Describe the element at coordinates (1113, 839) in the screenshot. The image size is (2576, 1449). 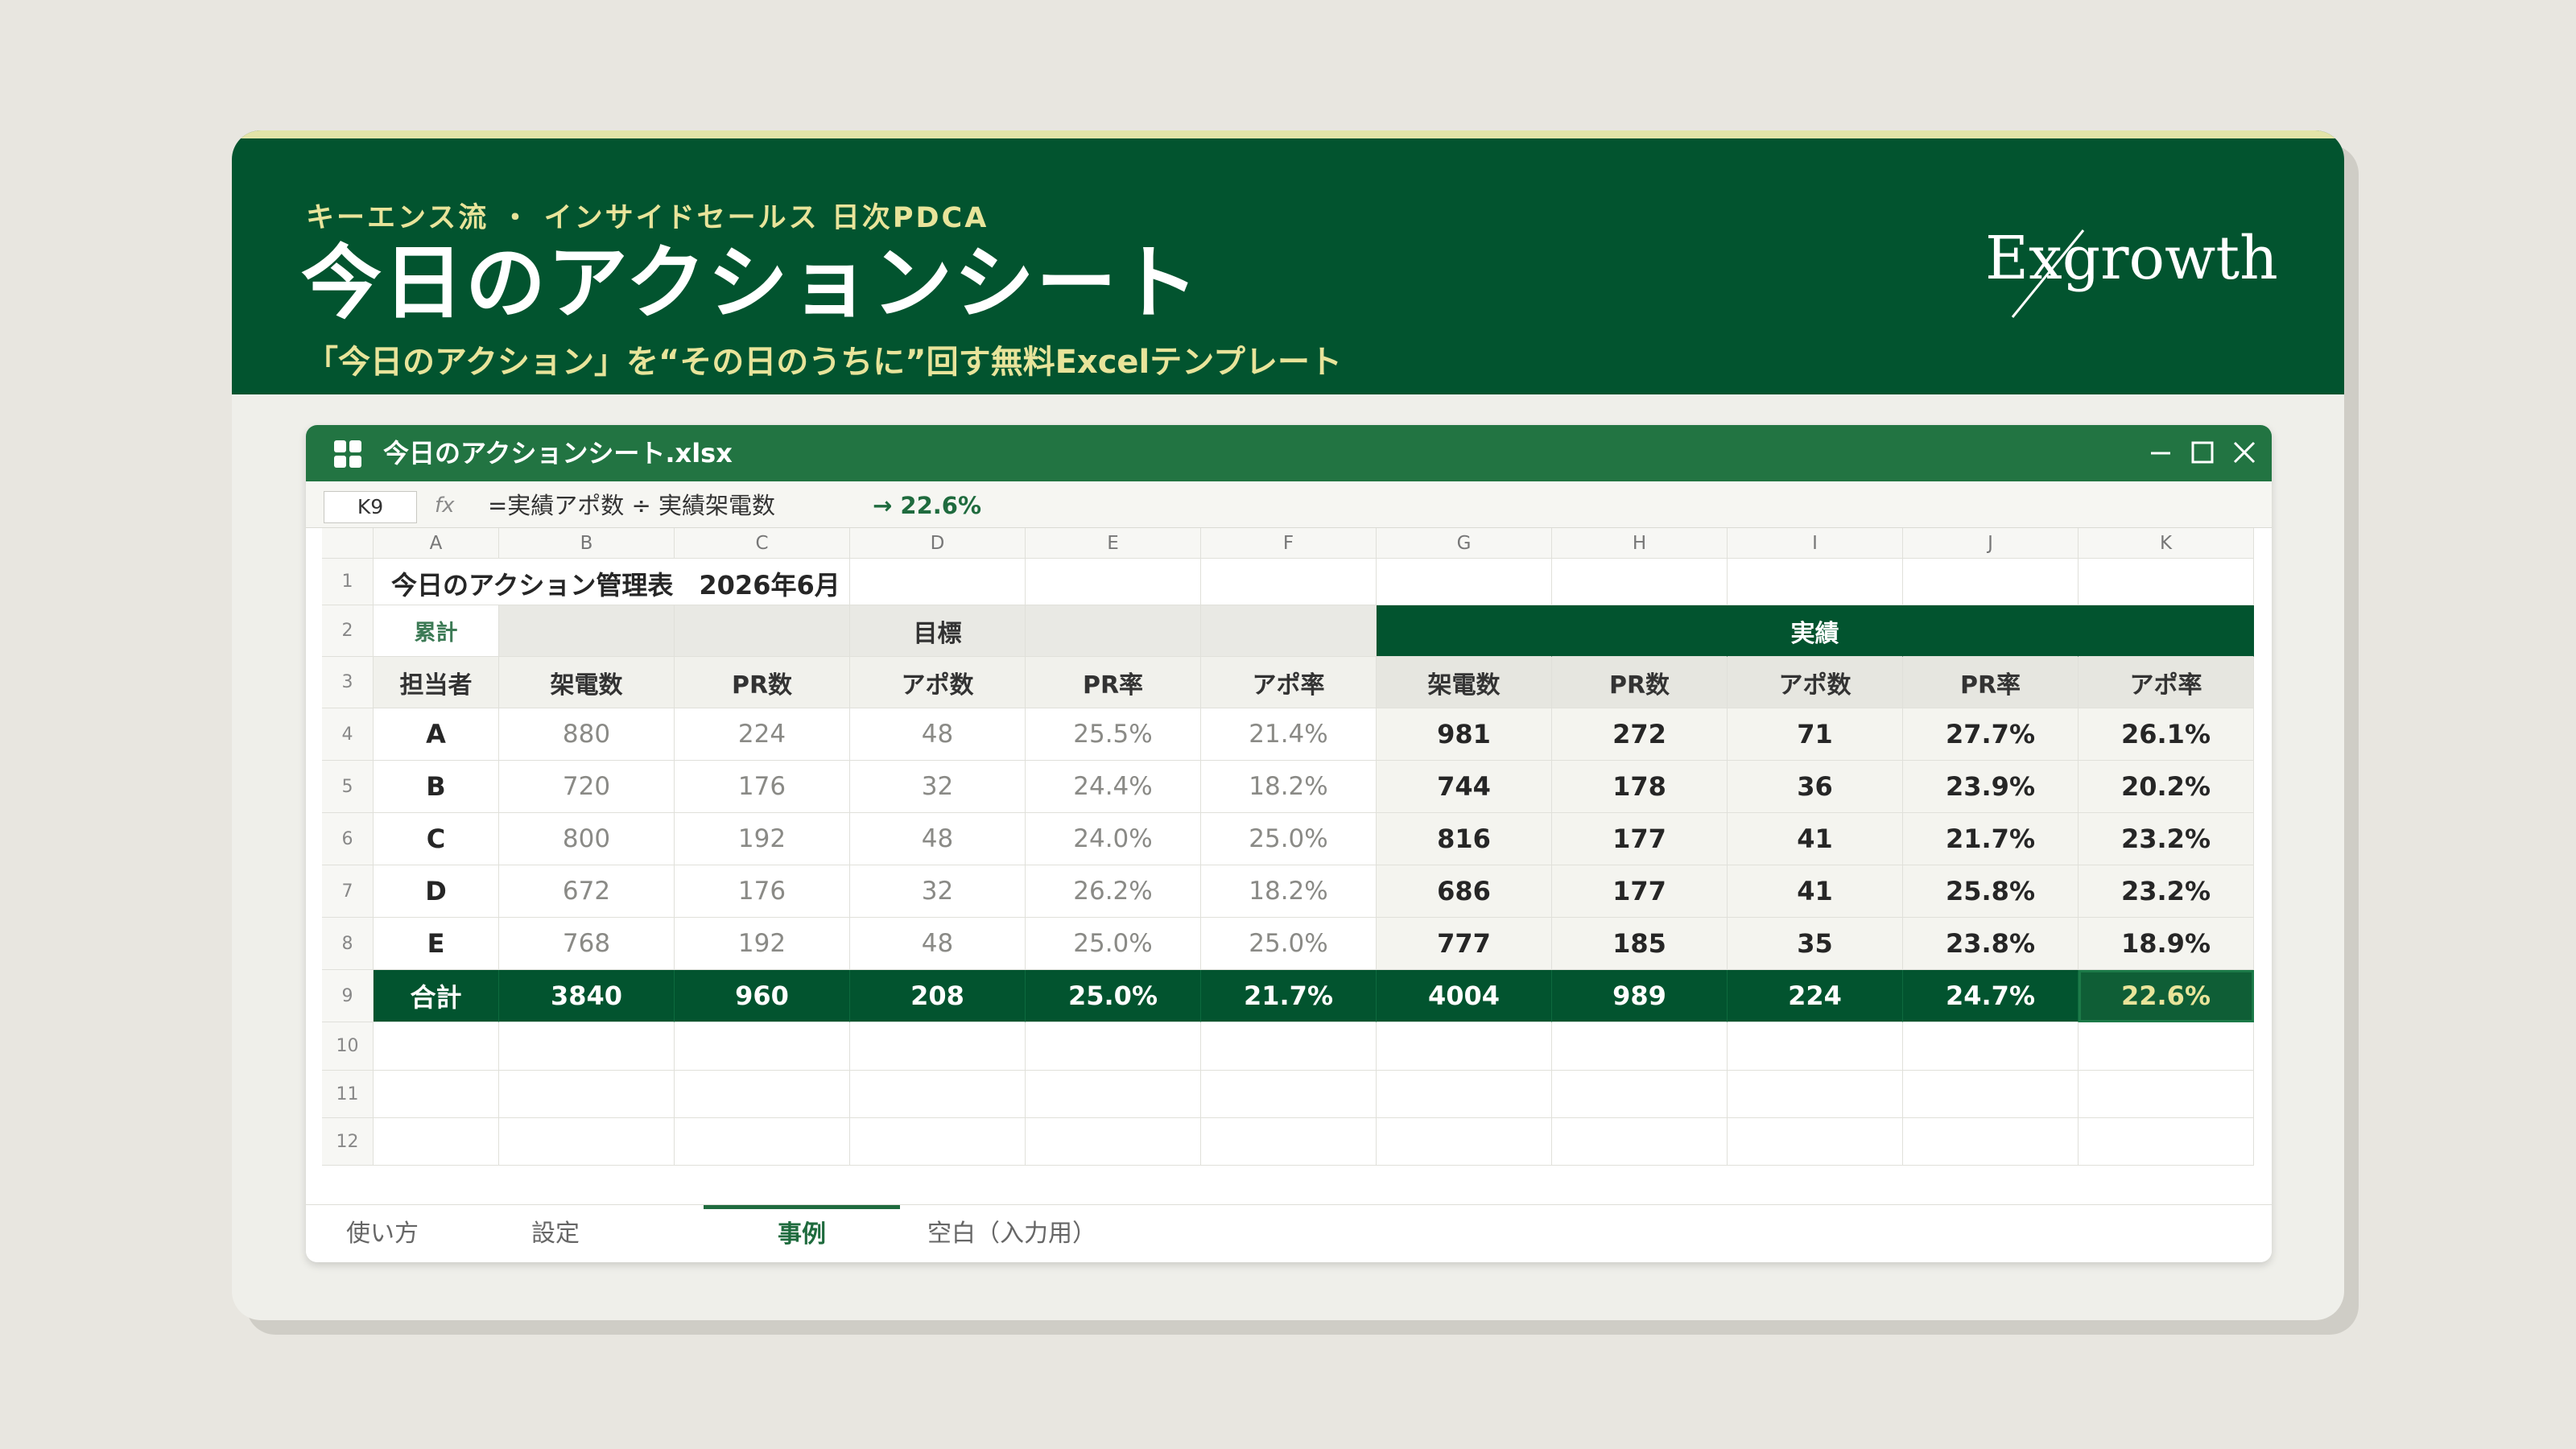
I see `data-cell: 24.0%` at that location.